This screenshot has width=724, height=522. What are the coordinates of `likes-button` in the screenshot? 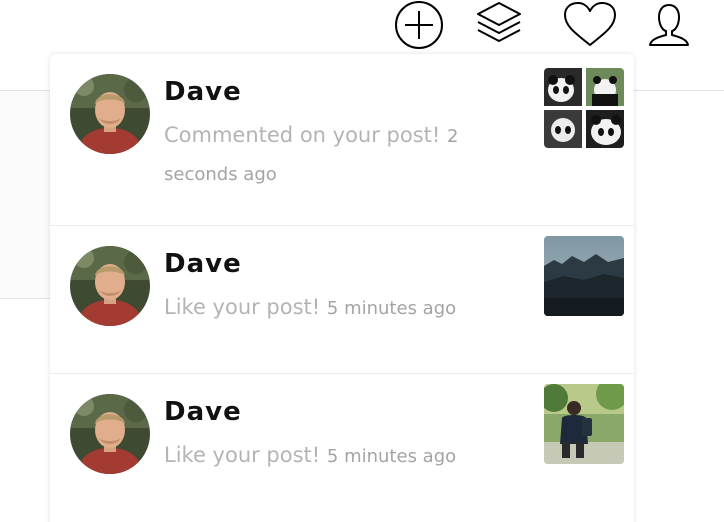 It's located at (590, 25).